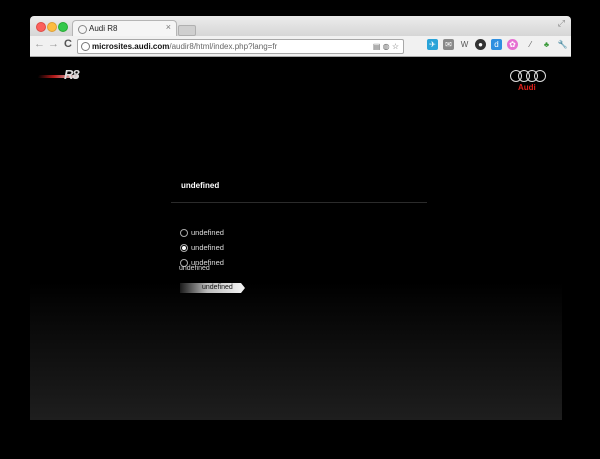 This screenshot has height=459, width=600. What do you see at coordinates (103, 28) in the screenshot?
I see `tab-title: Audi R8` at bounding box center [103, 28].